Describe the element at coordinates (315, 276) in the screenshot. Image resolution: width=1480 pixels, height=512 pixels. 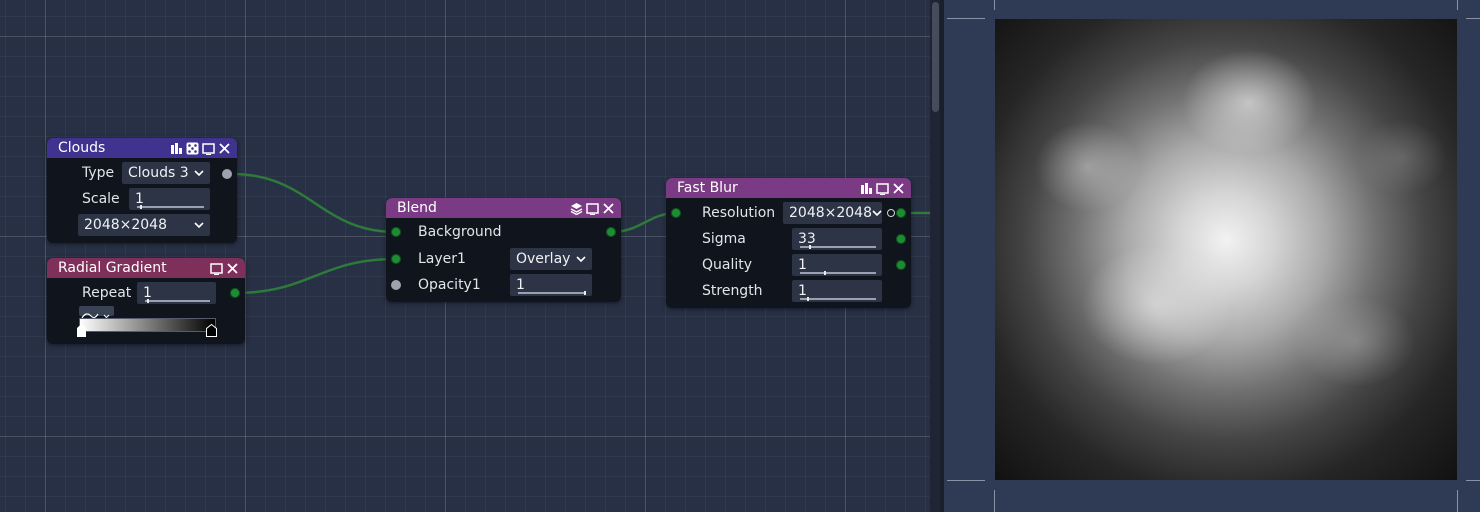
I see `wire-gradient-to-layer1` at that location.